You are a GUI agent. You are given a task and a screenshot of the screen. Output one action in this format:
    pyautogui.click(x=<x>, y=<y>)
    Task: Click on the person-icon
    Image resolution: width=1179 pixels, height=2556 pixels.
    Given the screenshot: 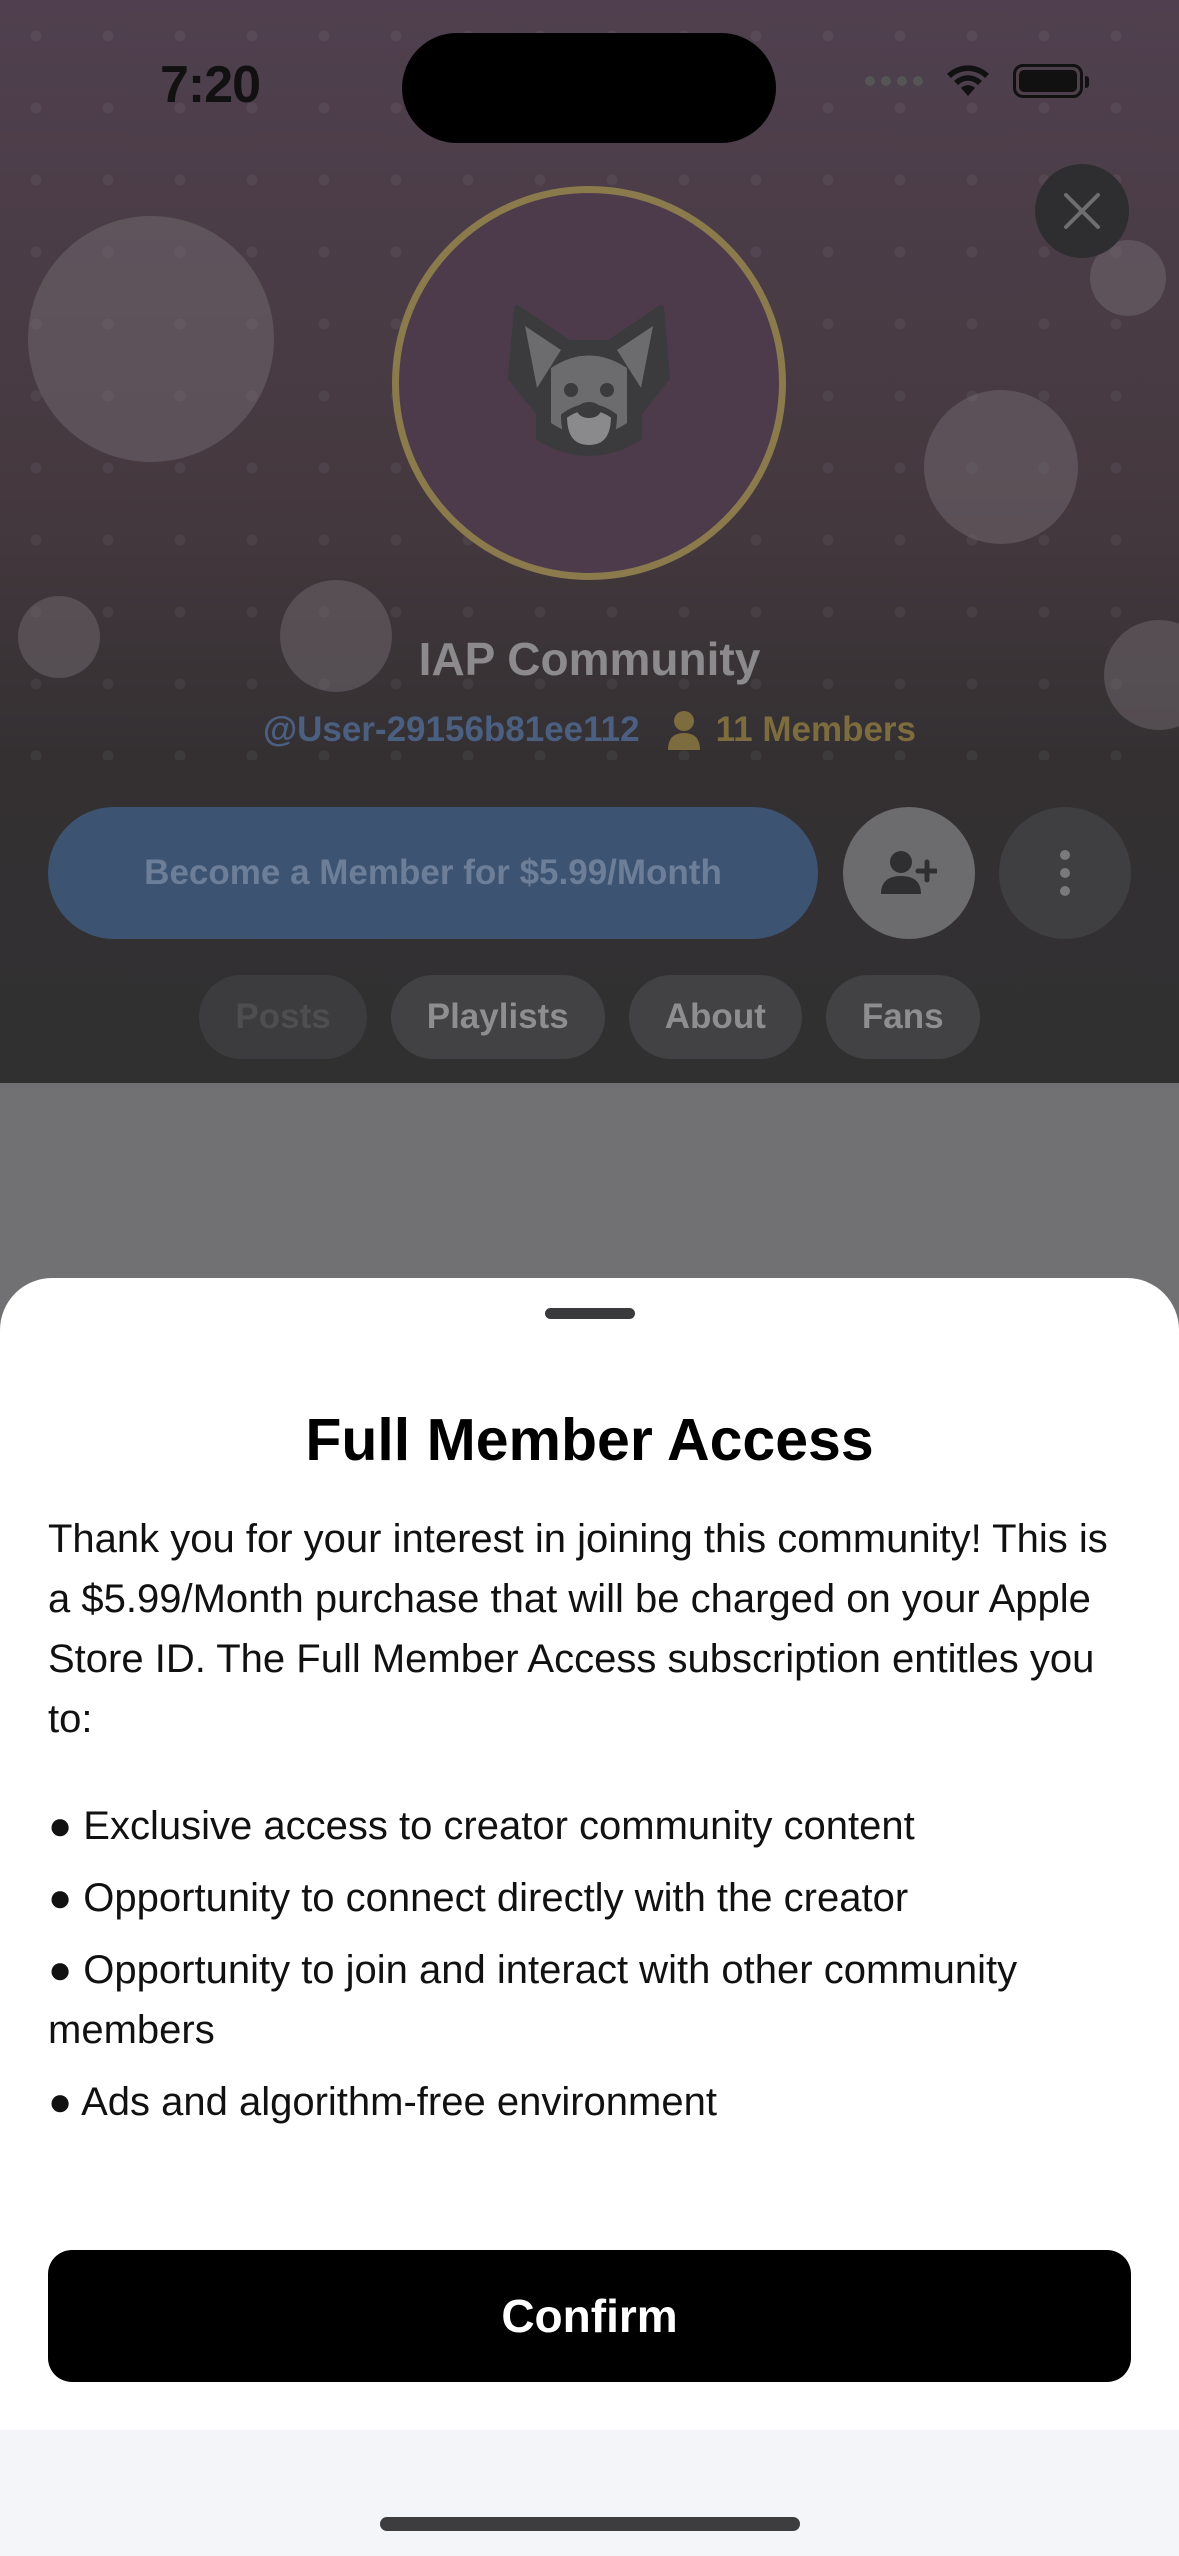 What is the action you would take?
    pyautogui.click(x=683, y=730)
    